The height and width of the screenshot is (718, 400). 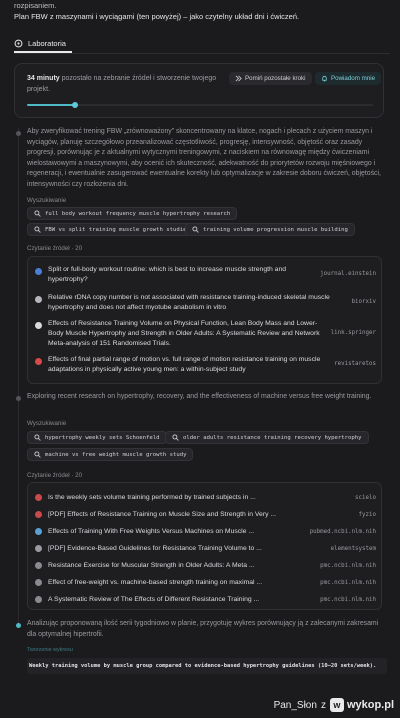 What do you see at coordinates (295, 705) in the screenshot?
I see `watermark-user: Pan_Słon` at bounding box center [295, 705].